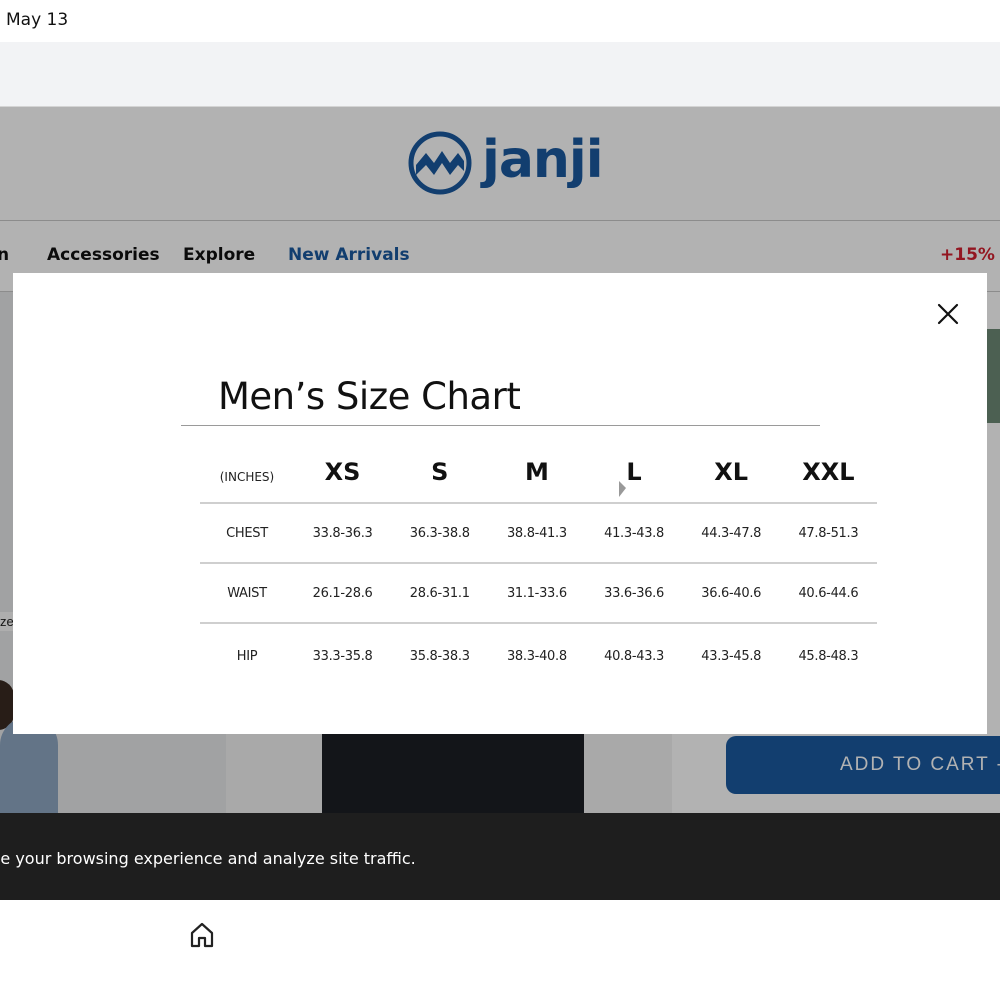 The width and height of the screenshot is (1000, 1000). I want to click on table-cell: 36.3-38.8, so click(440, 533).